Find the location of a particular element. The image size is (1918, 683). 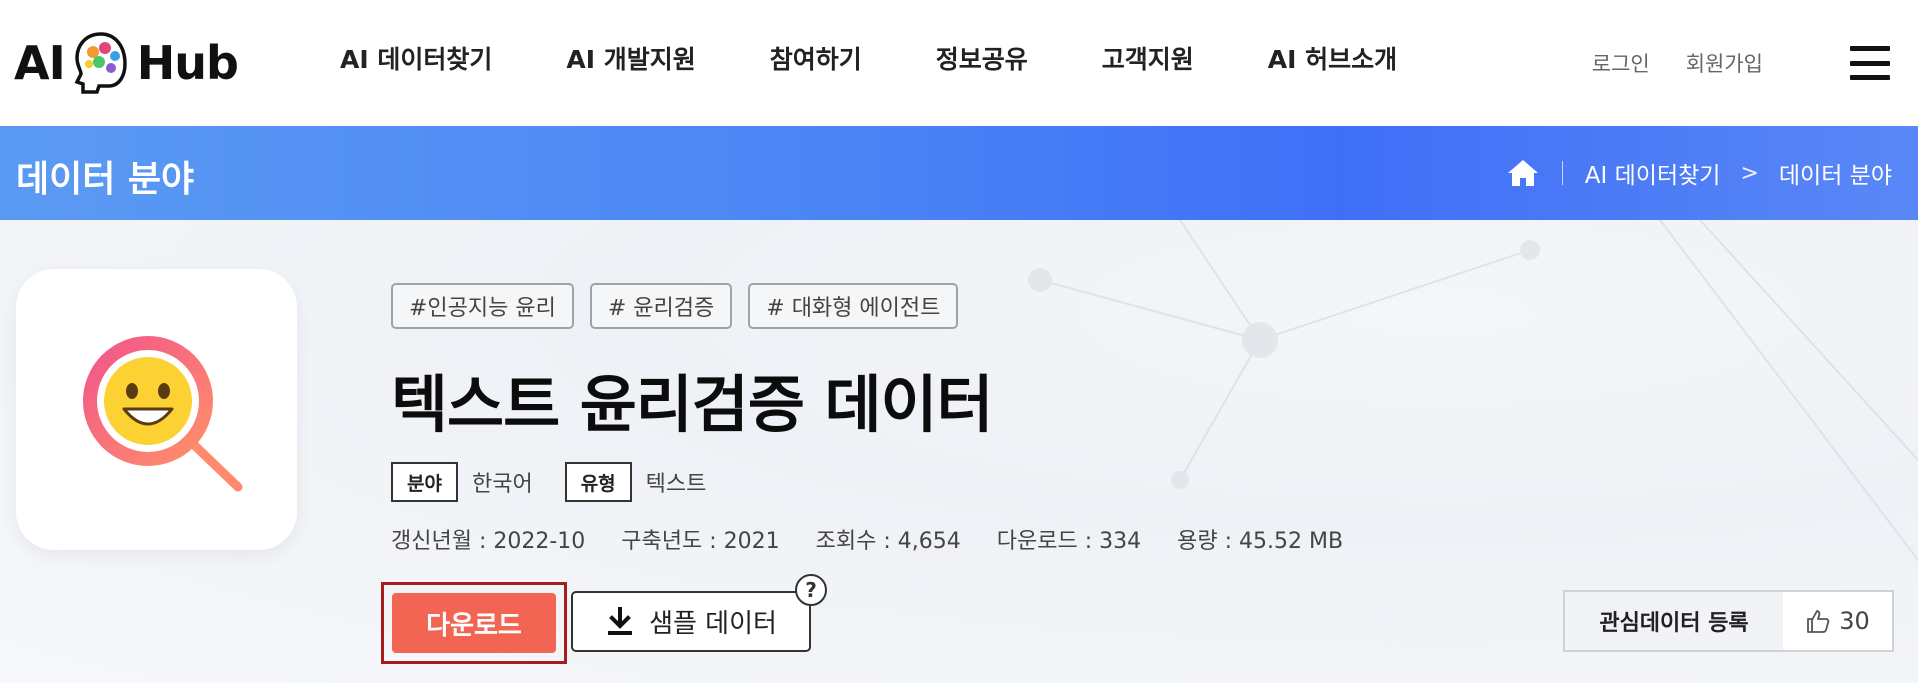

tag-ethics-verification: # 윤리검증 is located at coordinates (661, 306).